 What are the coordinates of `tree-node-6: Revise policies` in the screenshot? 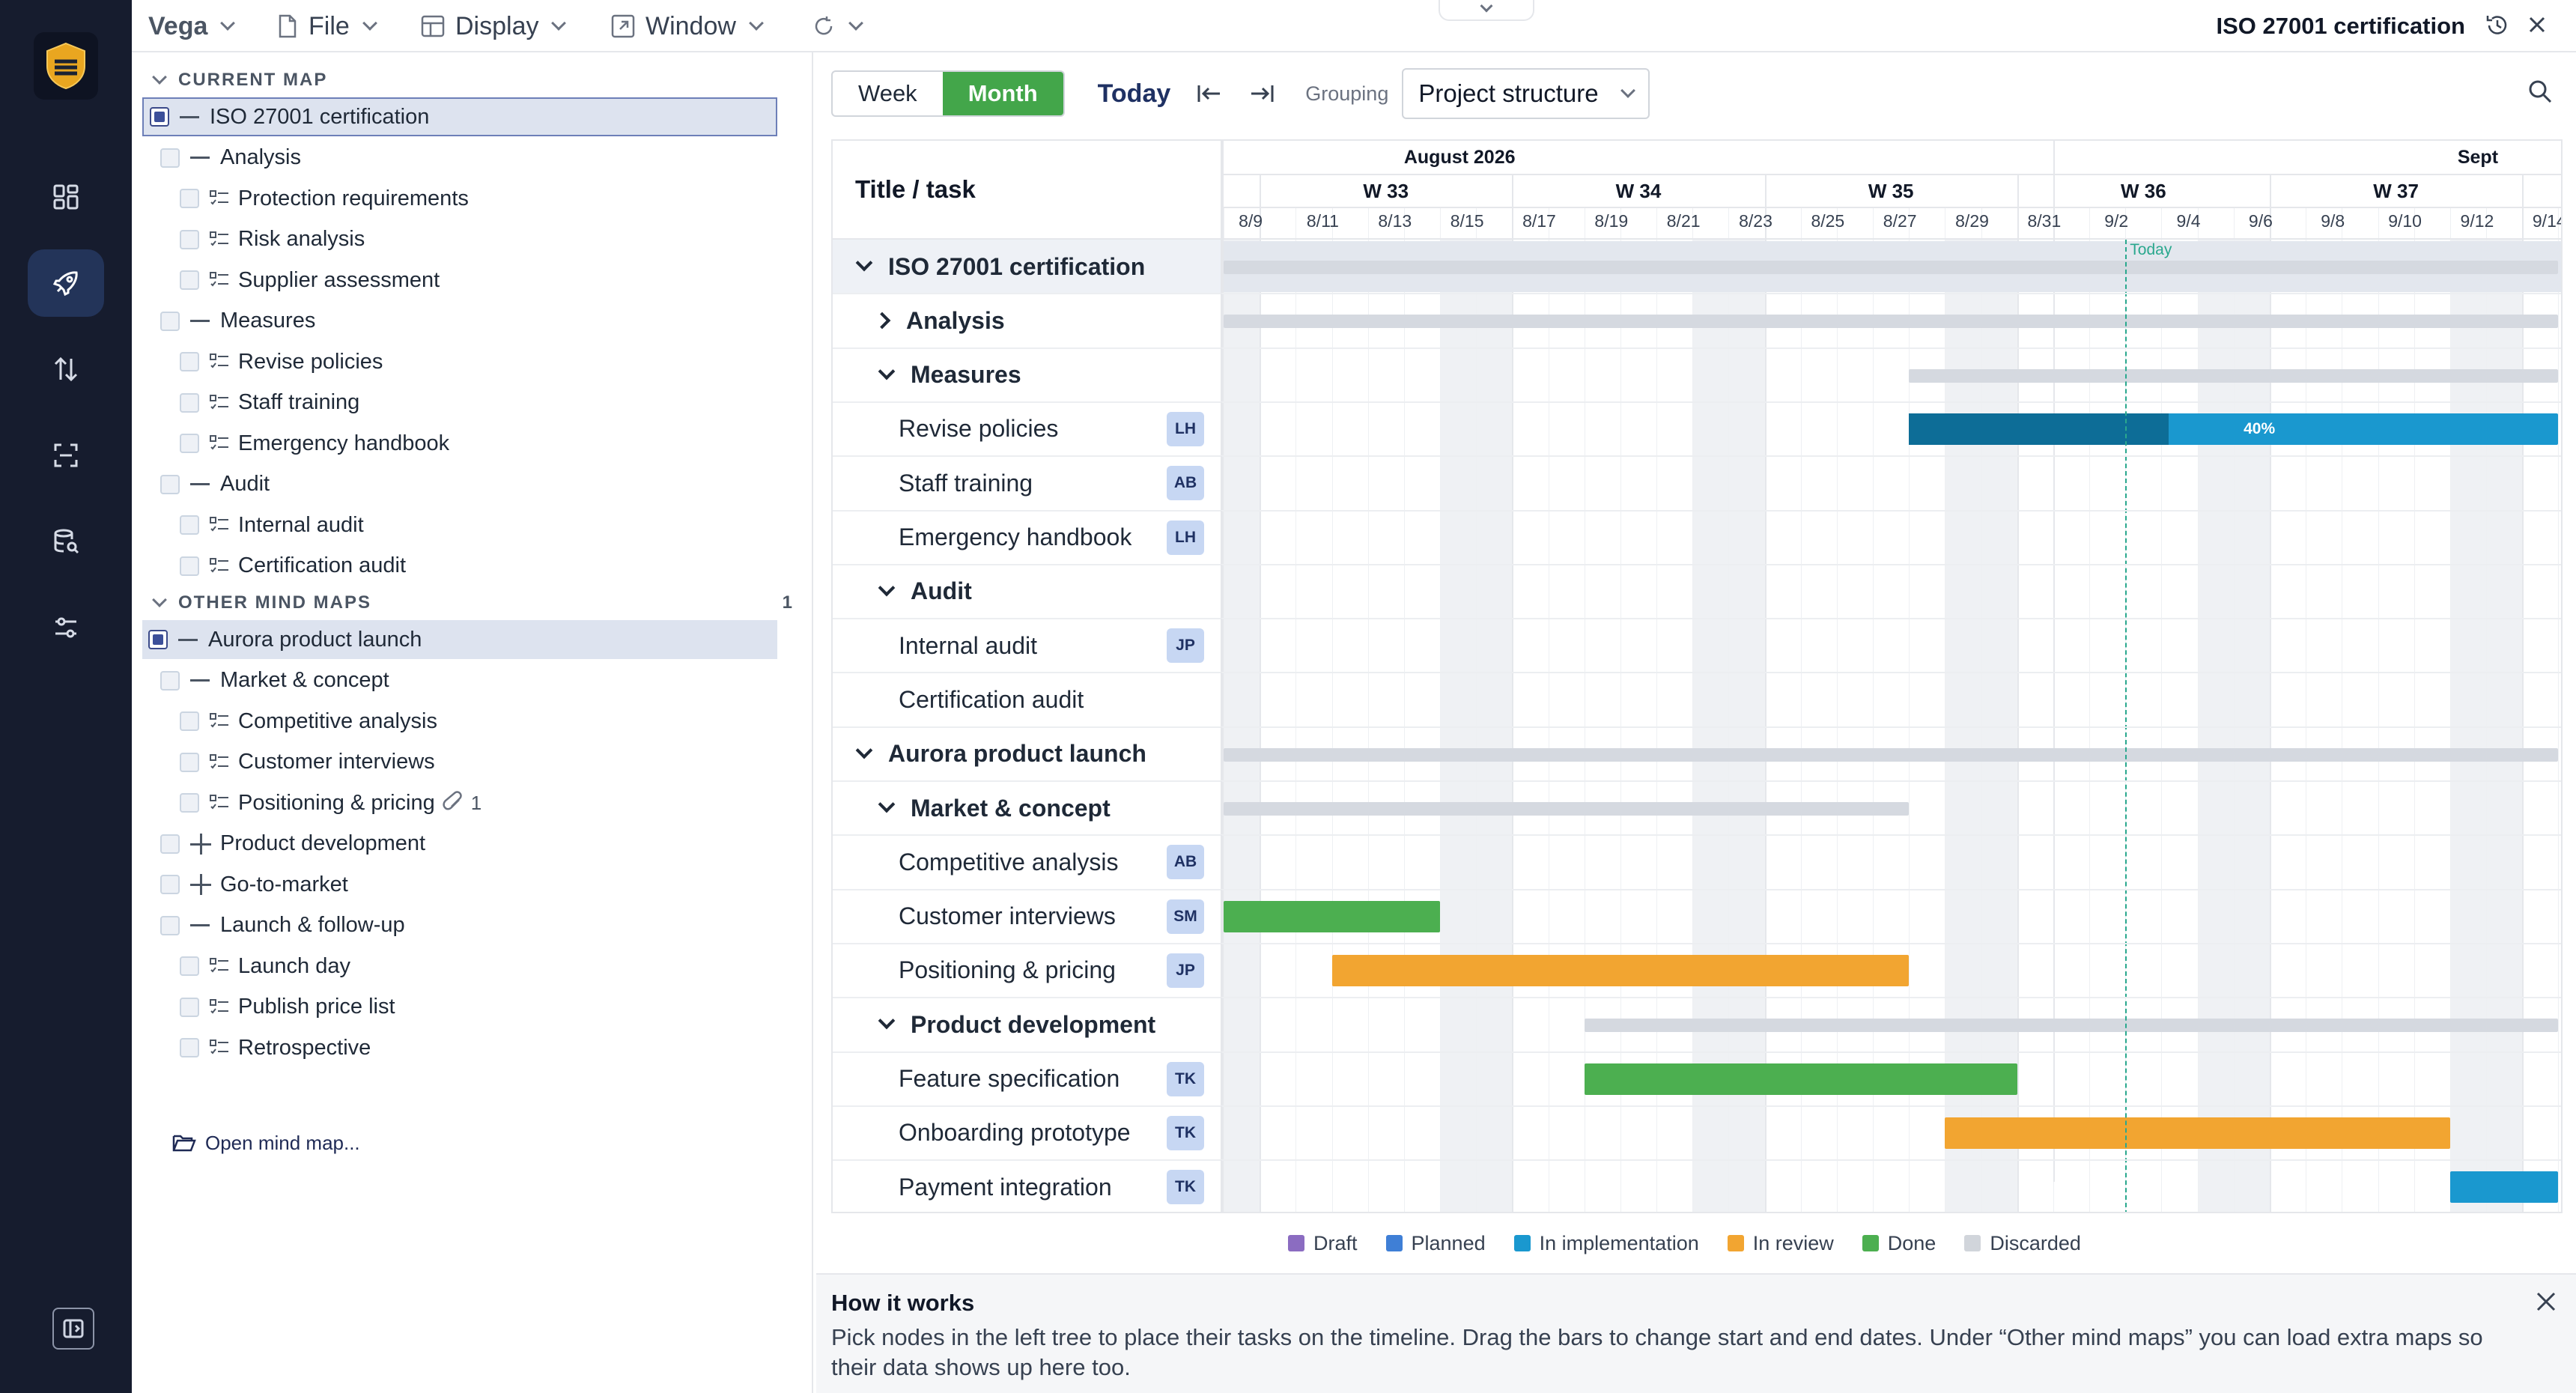 It's located at (281, 361).